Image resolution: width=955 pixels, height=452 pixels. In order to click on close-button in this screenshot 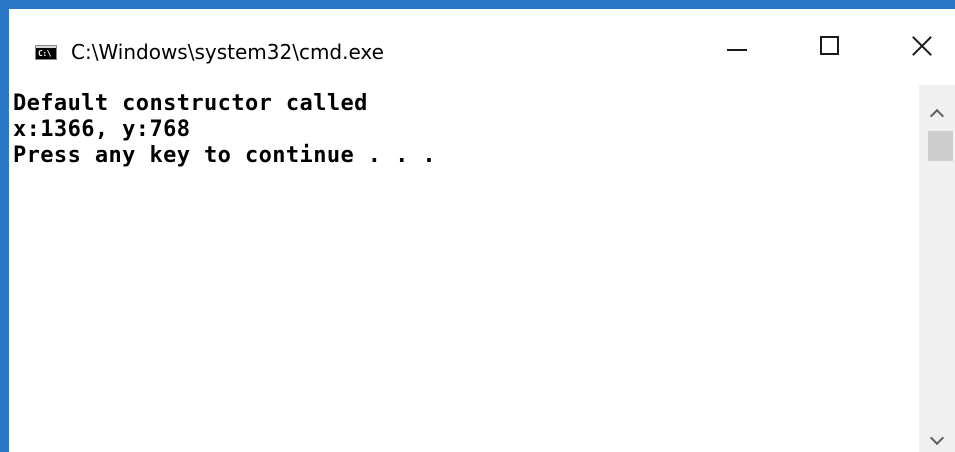, I will do `click(910, 47)`.